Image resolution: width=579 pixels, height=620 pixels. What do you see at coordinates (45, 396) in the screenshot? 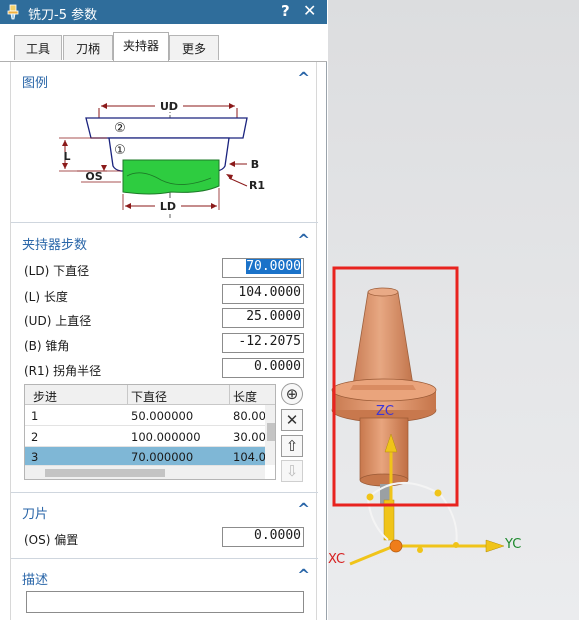
I see `column-header-step: 步进` at bounding box center [45, 396].